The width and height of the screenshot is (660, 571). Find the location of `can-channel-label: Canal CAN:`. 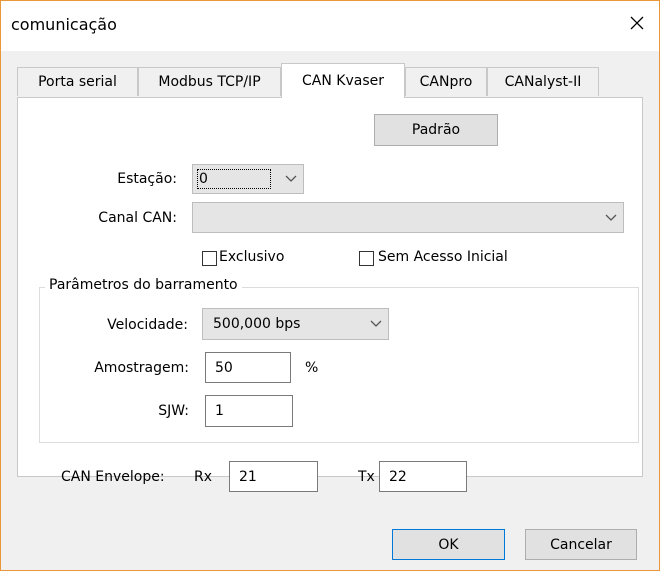

can-channel-label: Canal CAN: is located at coordinates (137, 218).